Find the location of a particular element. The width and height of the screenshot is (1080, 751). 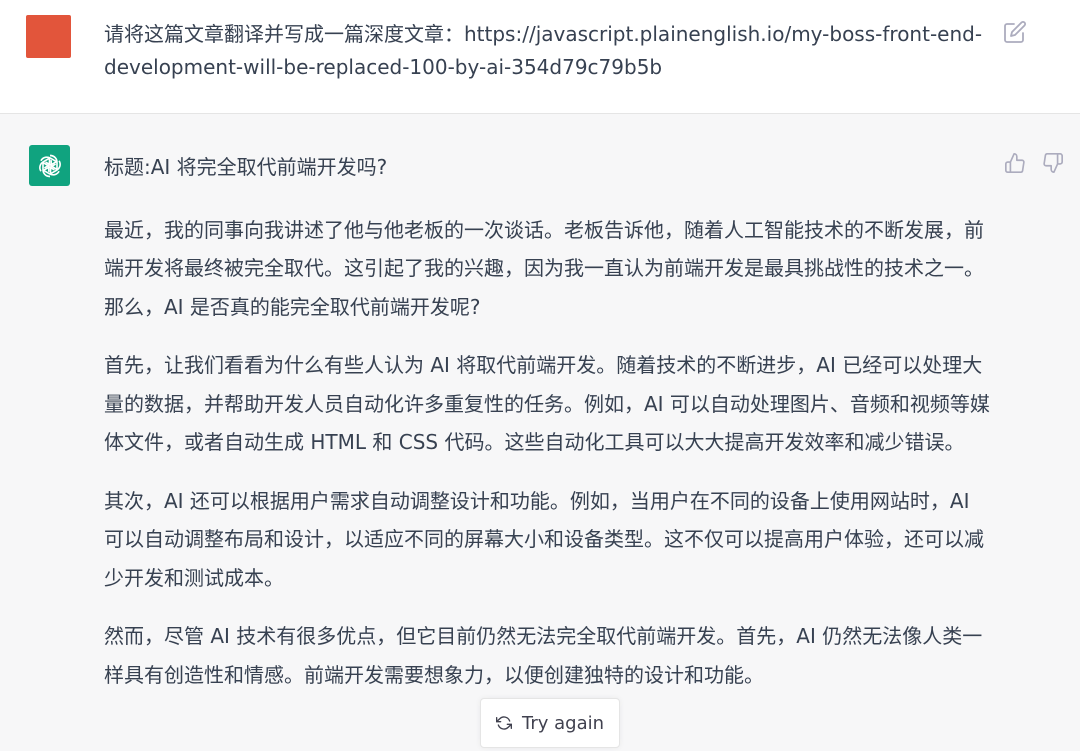

refresh-icon is located at coordinates (503, 723).